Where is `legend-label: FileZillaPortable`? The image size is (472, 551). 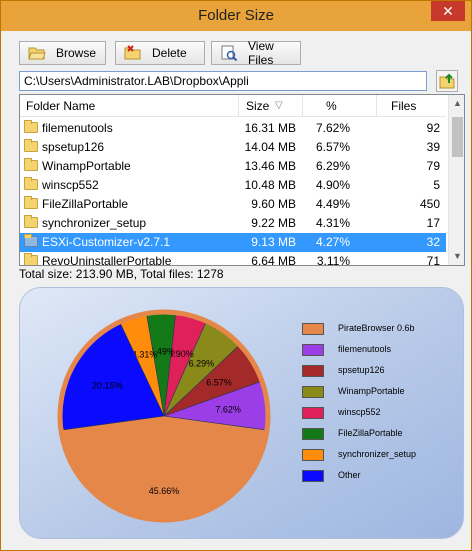
legend-label: FileZillaPortable is located at coordinates (370, 433).